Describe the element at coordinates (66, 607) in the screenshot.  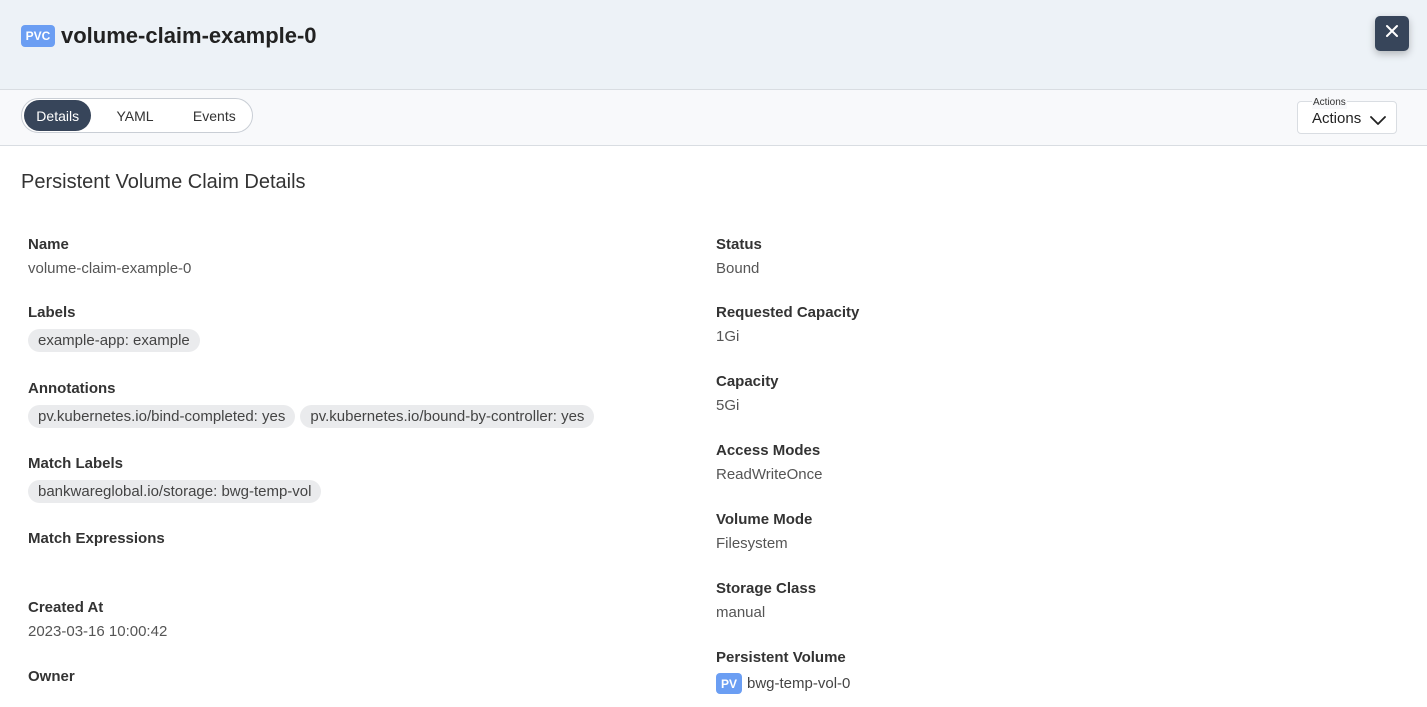
I see `field-label: Created At` at that location.